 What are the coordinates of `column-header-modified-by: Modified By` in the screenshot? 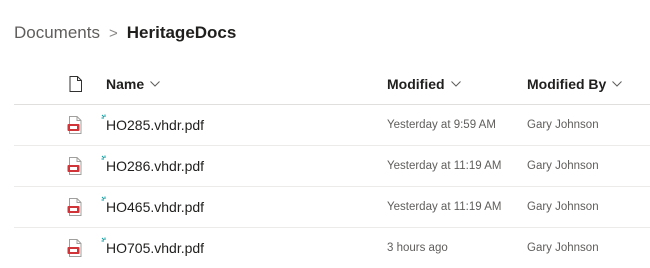 It's located at (575, 84).